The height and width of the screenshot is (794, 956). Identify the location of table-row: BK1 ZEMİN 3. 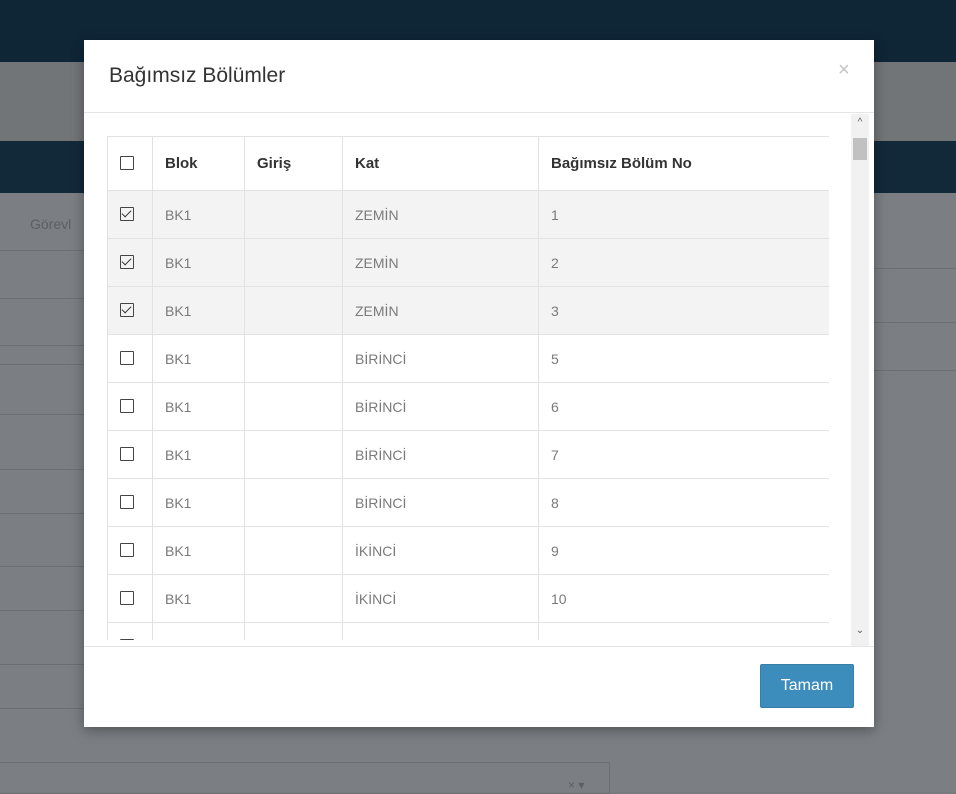
(468, 310).